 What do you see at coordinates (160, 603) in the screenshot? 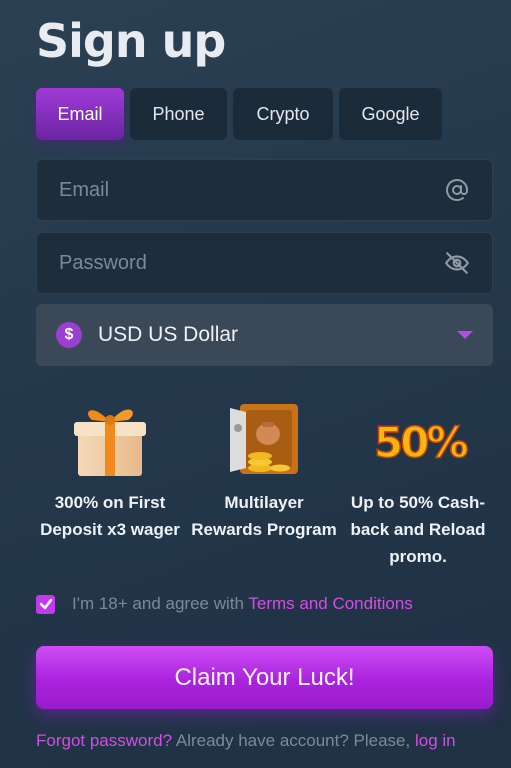
I see `terms-prefix: I'm 18+ and agree with` at bounding box center [160, 603].